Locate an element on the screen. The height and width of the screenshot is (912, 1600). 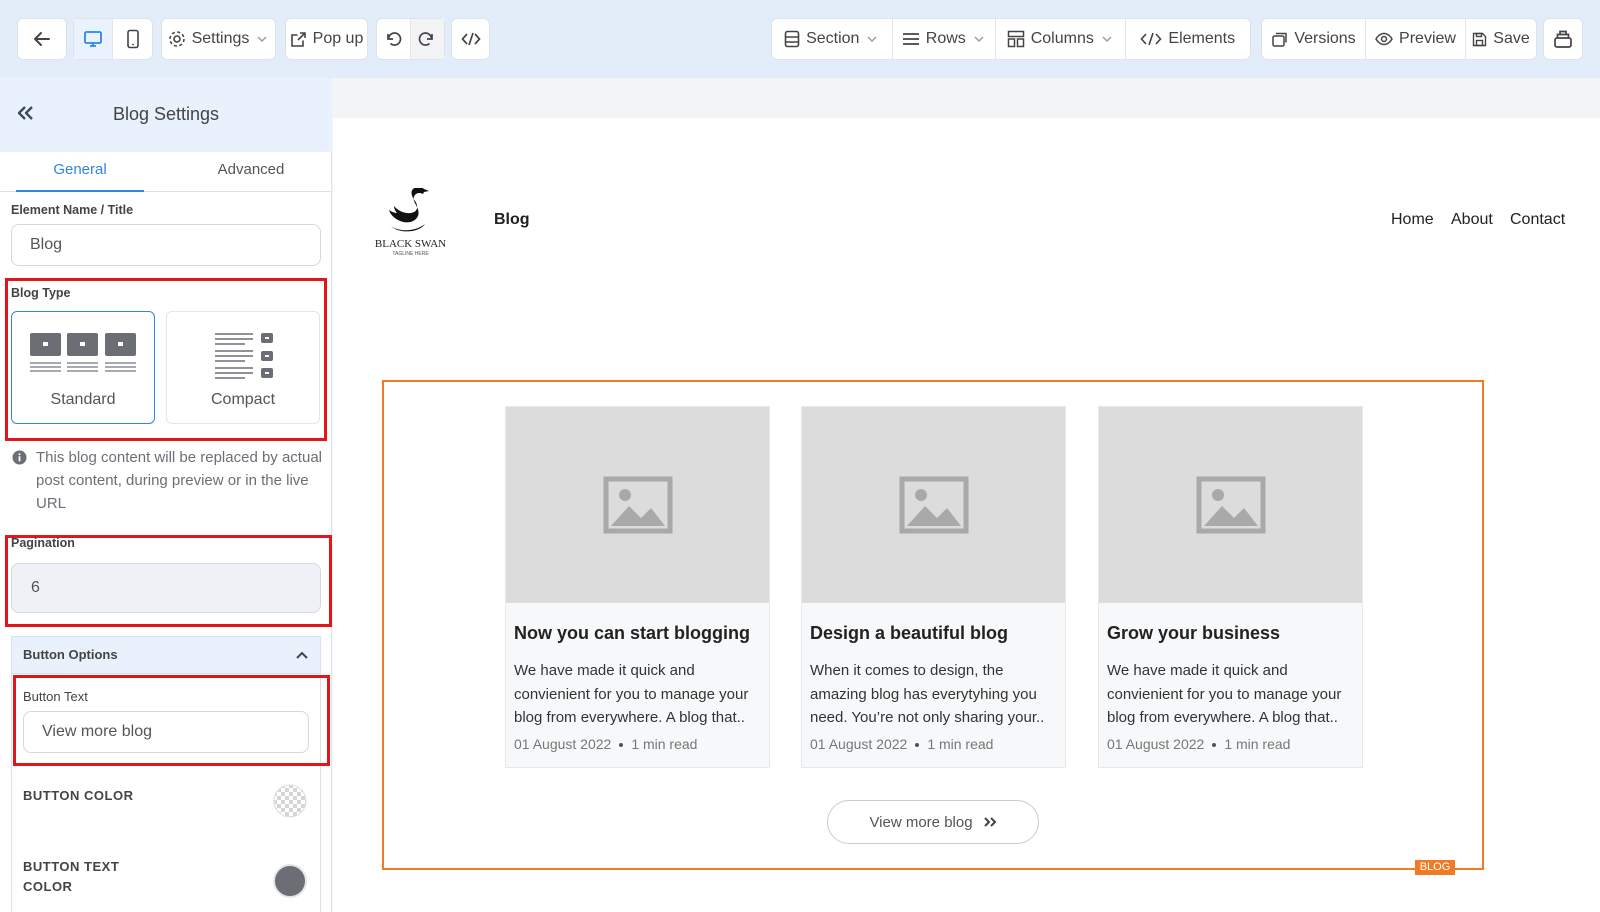
standard-layout-icon is located at coordinates (83, 352).